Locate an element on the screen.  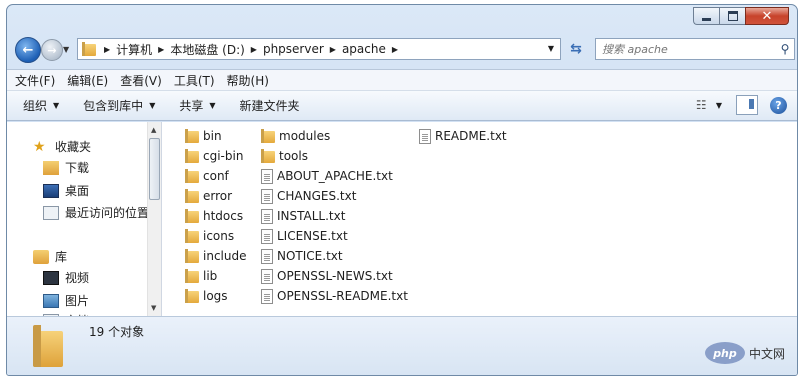
include-in-library-button: 包含到库中 ▼ is located at coordinates (119, 105).